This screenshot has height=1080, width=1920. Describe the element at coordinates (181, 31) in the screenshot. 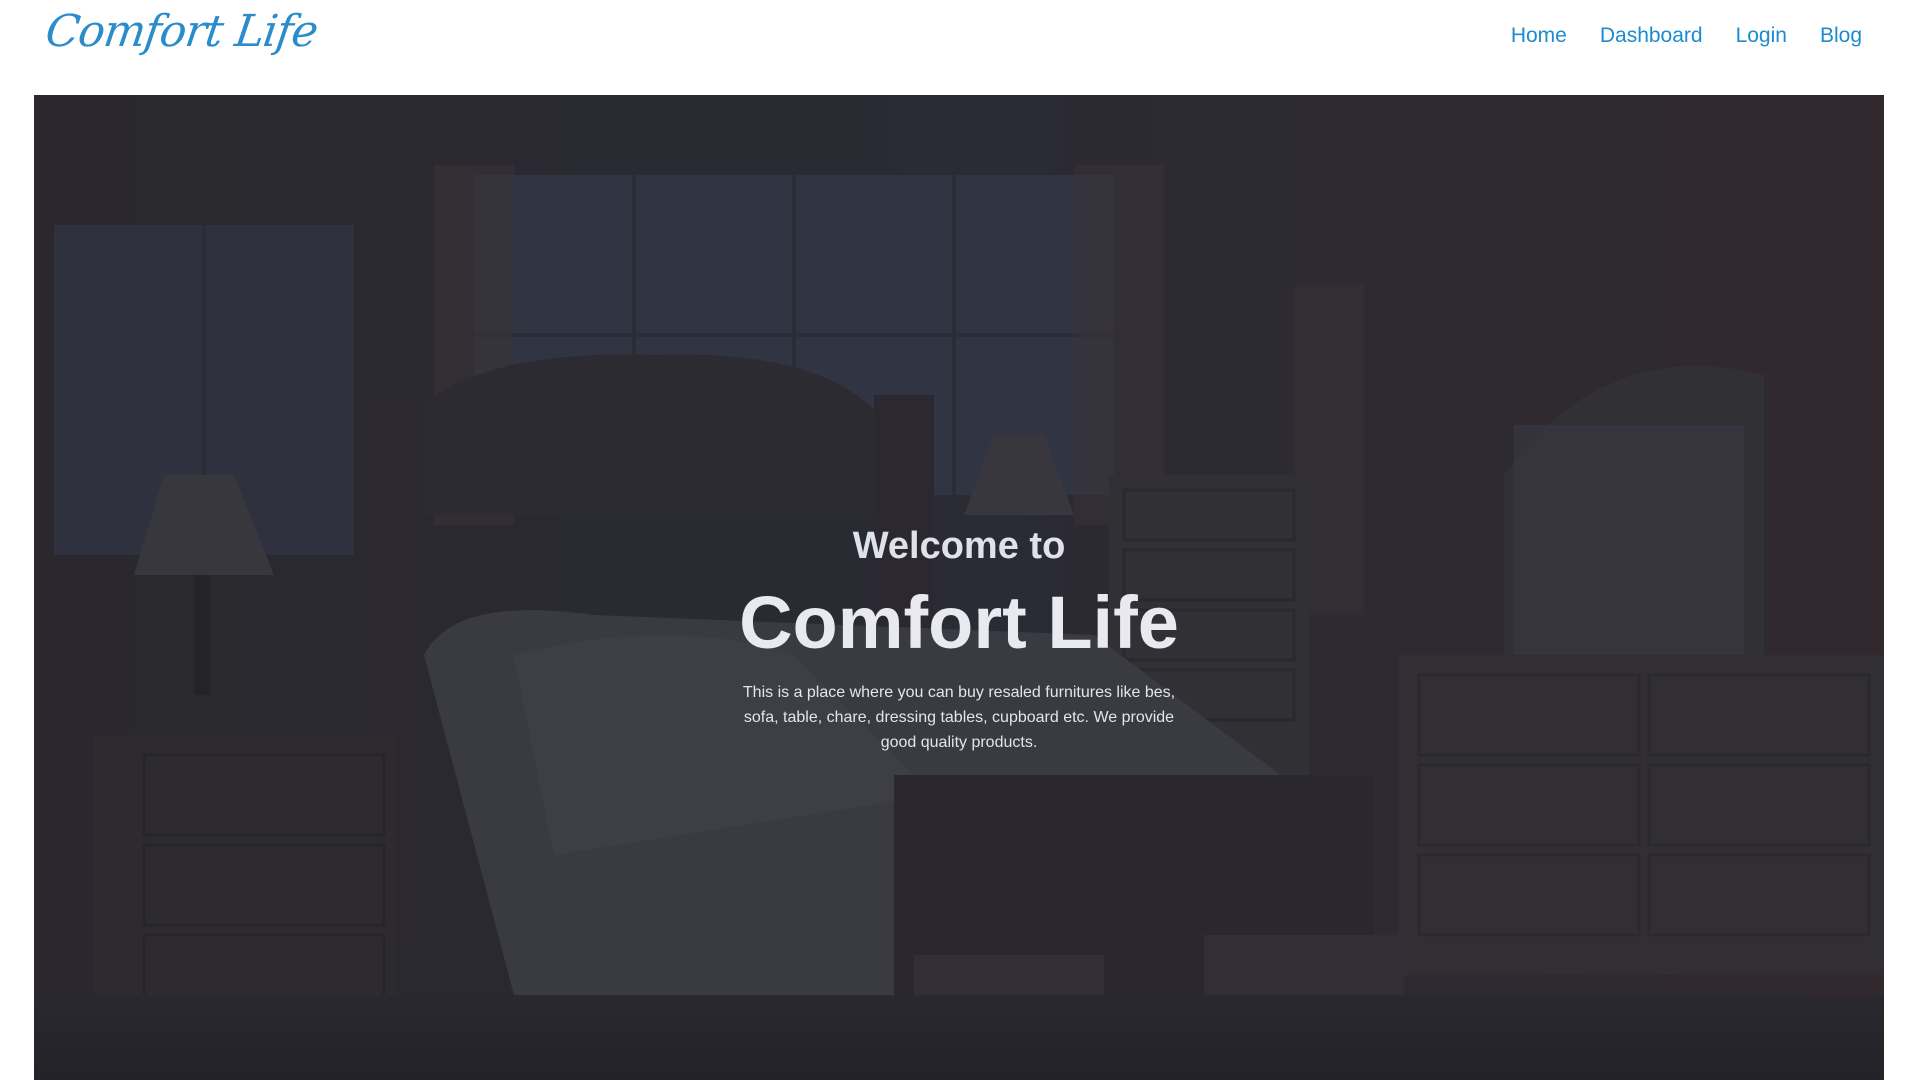

I see `site-logo: Comfort Life` at that location.